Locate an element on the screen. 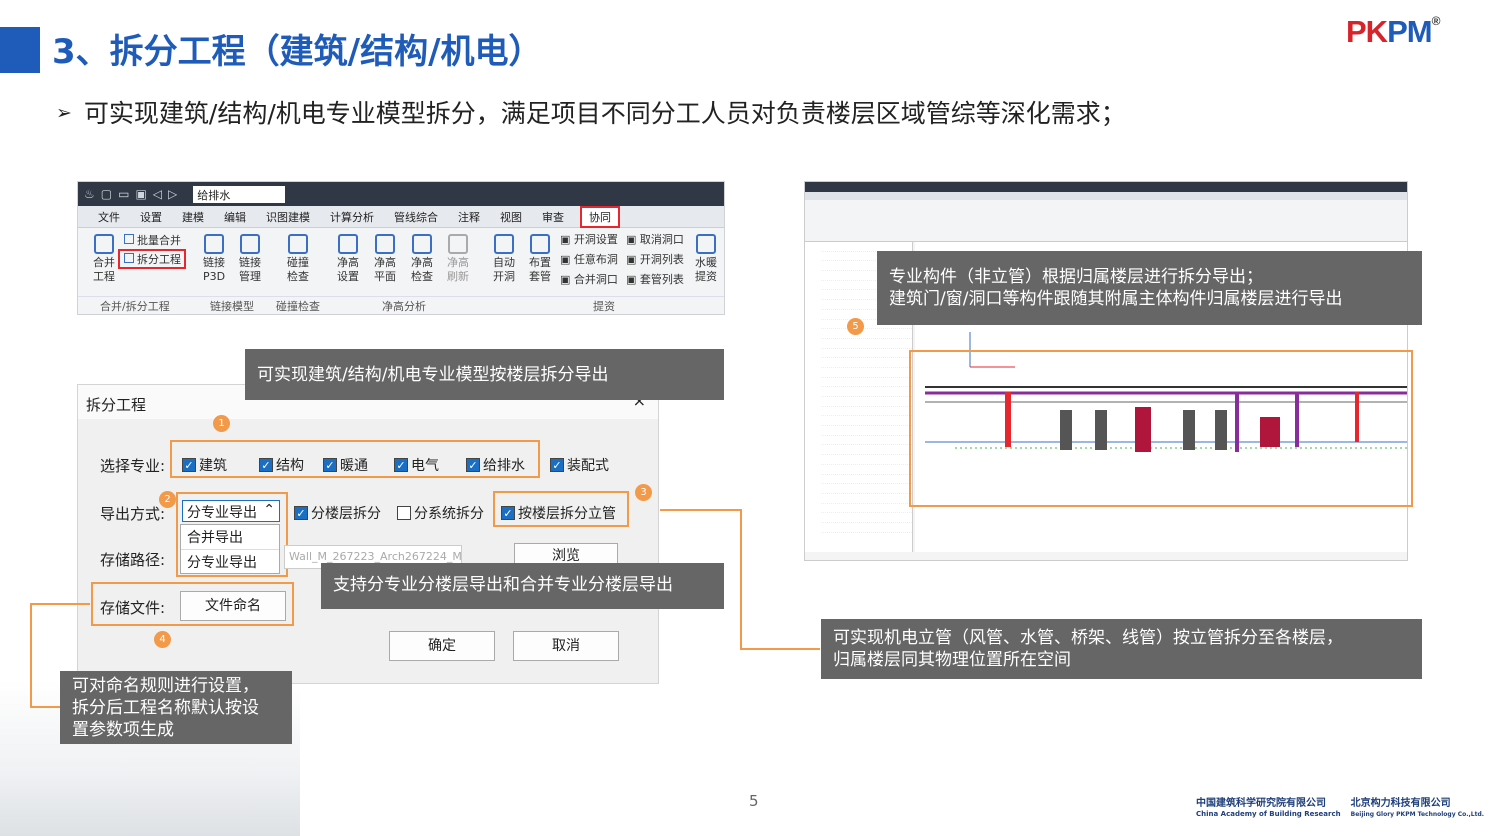 The height and width of the screenshot is (836, 1502). app-icon: ♨ is located at coordinates (89, 194).